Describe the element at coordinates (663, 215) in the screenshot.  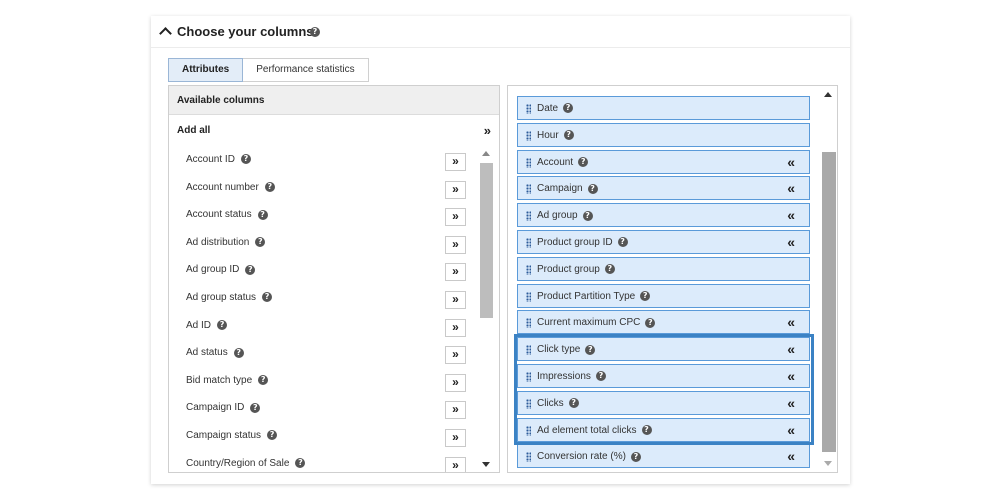
I see `selected-column-item: Ad group? «` at that location.